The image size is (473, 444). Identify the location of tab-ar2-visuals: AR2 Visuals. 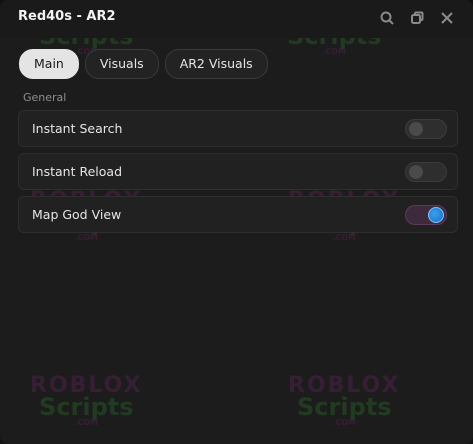
(216, 64).